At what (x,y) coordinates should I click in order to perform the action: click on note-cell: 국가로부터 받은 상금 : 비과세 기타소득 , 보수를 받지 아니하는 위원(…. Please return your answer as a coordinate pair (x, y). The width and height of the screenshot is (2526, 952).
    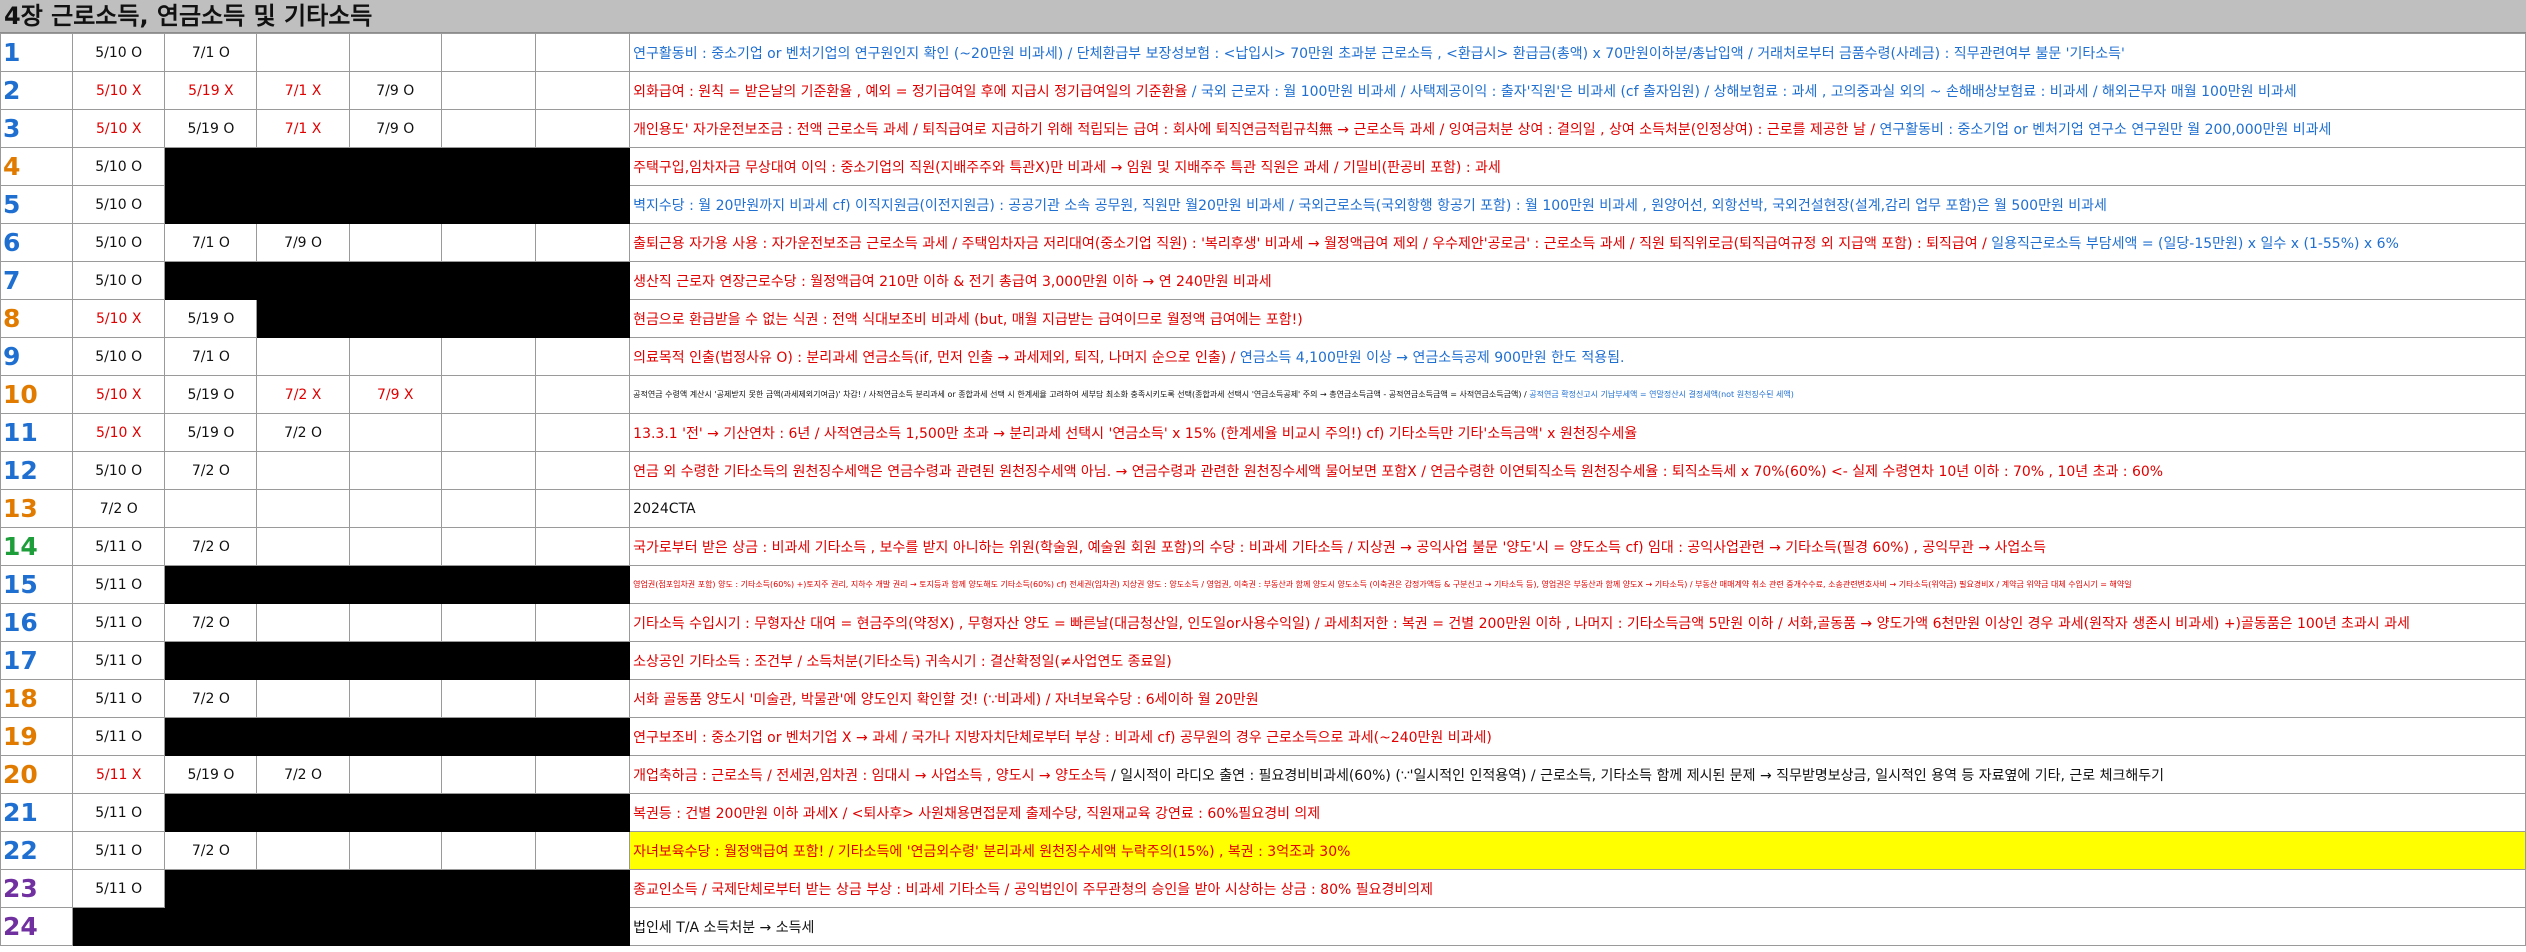
    Looking at the image, I should click on (1577, 546).